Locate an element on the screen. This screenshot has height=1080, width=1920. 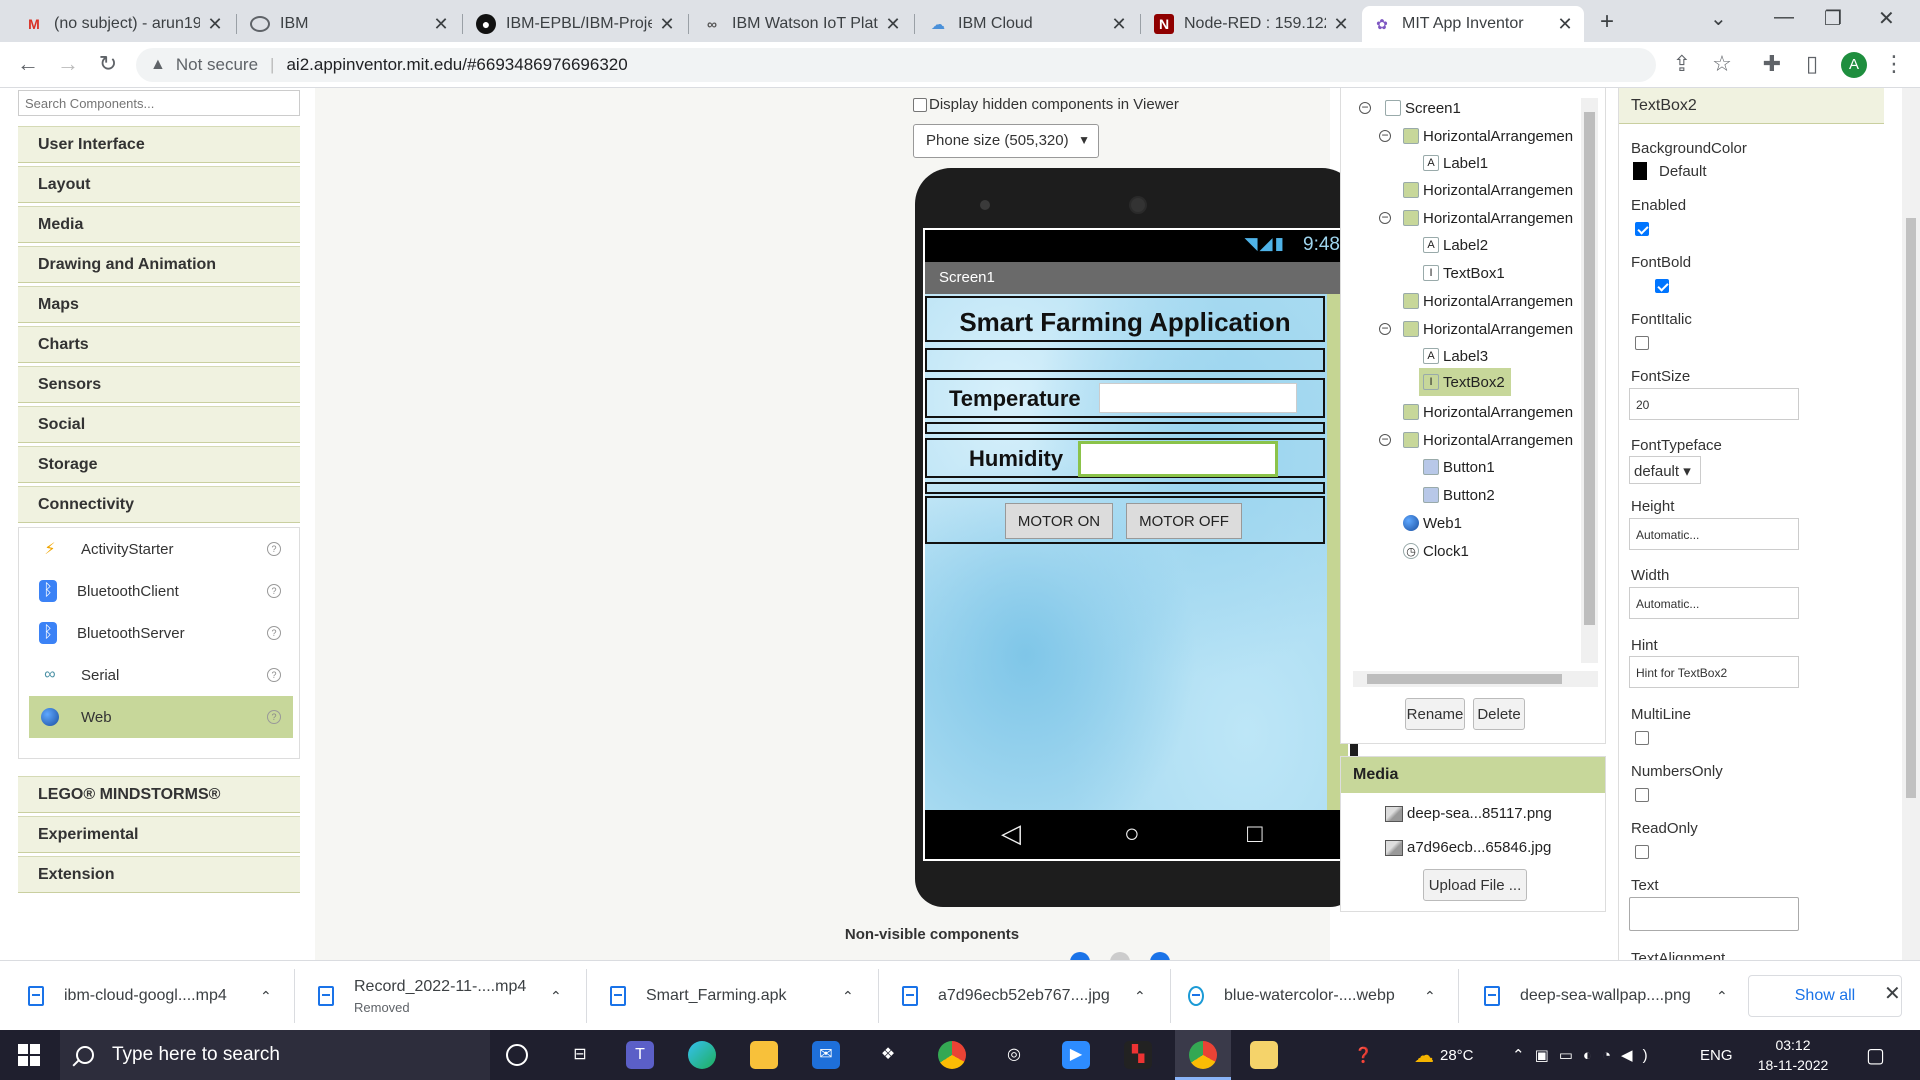
chrome-icon is located at coordinates (952, 1055).